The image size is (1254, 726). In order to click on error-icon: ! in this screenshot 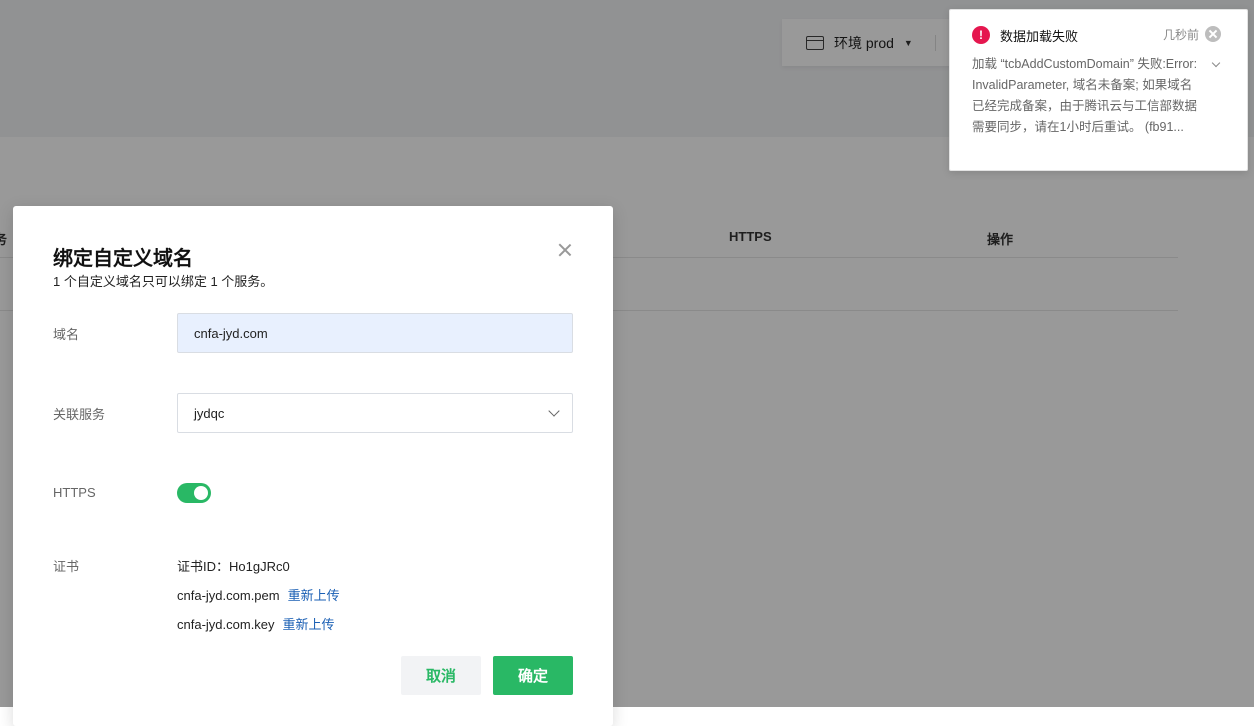, I will do `click(981, 35)`.